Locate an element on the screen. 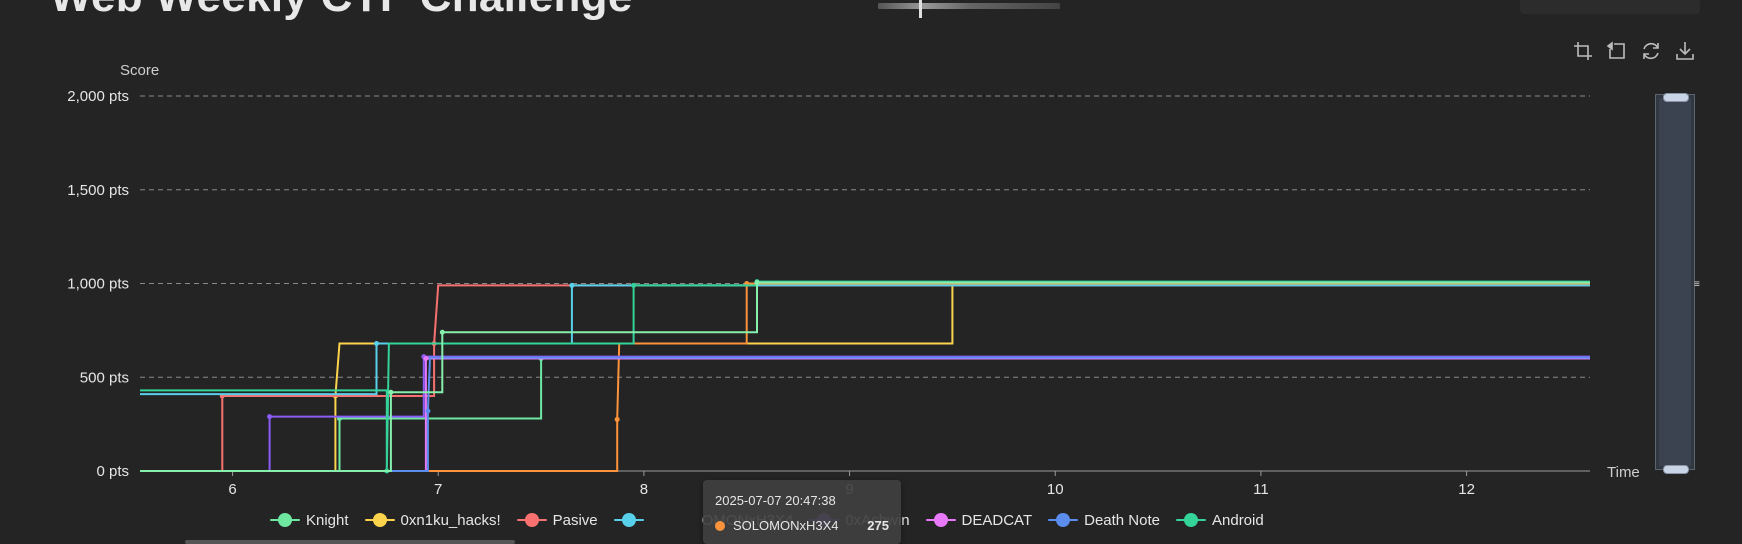  x-tick-label: 12 is located at coordinates (1466, 489).